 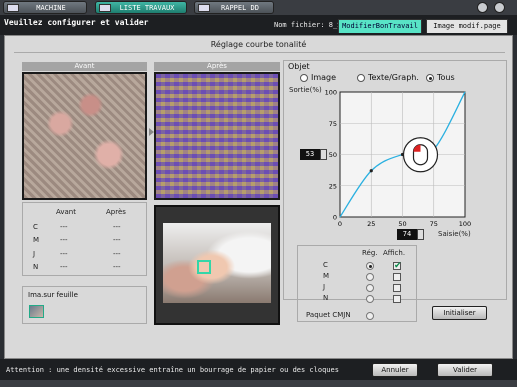 I want to click on reg-channel: M, so click(x=326, y=276).